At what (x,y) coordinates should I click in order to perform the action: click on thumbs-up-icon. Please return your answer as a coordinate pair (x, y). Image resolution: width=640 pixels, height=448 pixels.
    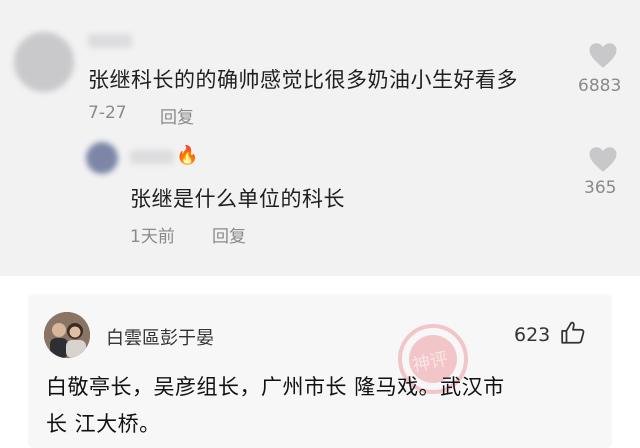
    Looking at the image, I should click on (573, 333).